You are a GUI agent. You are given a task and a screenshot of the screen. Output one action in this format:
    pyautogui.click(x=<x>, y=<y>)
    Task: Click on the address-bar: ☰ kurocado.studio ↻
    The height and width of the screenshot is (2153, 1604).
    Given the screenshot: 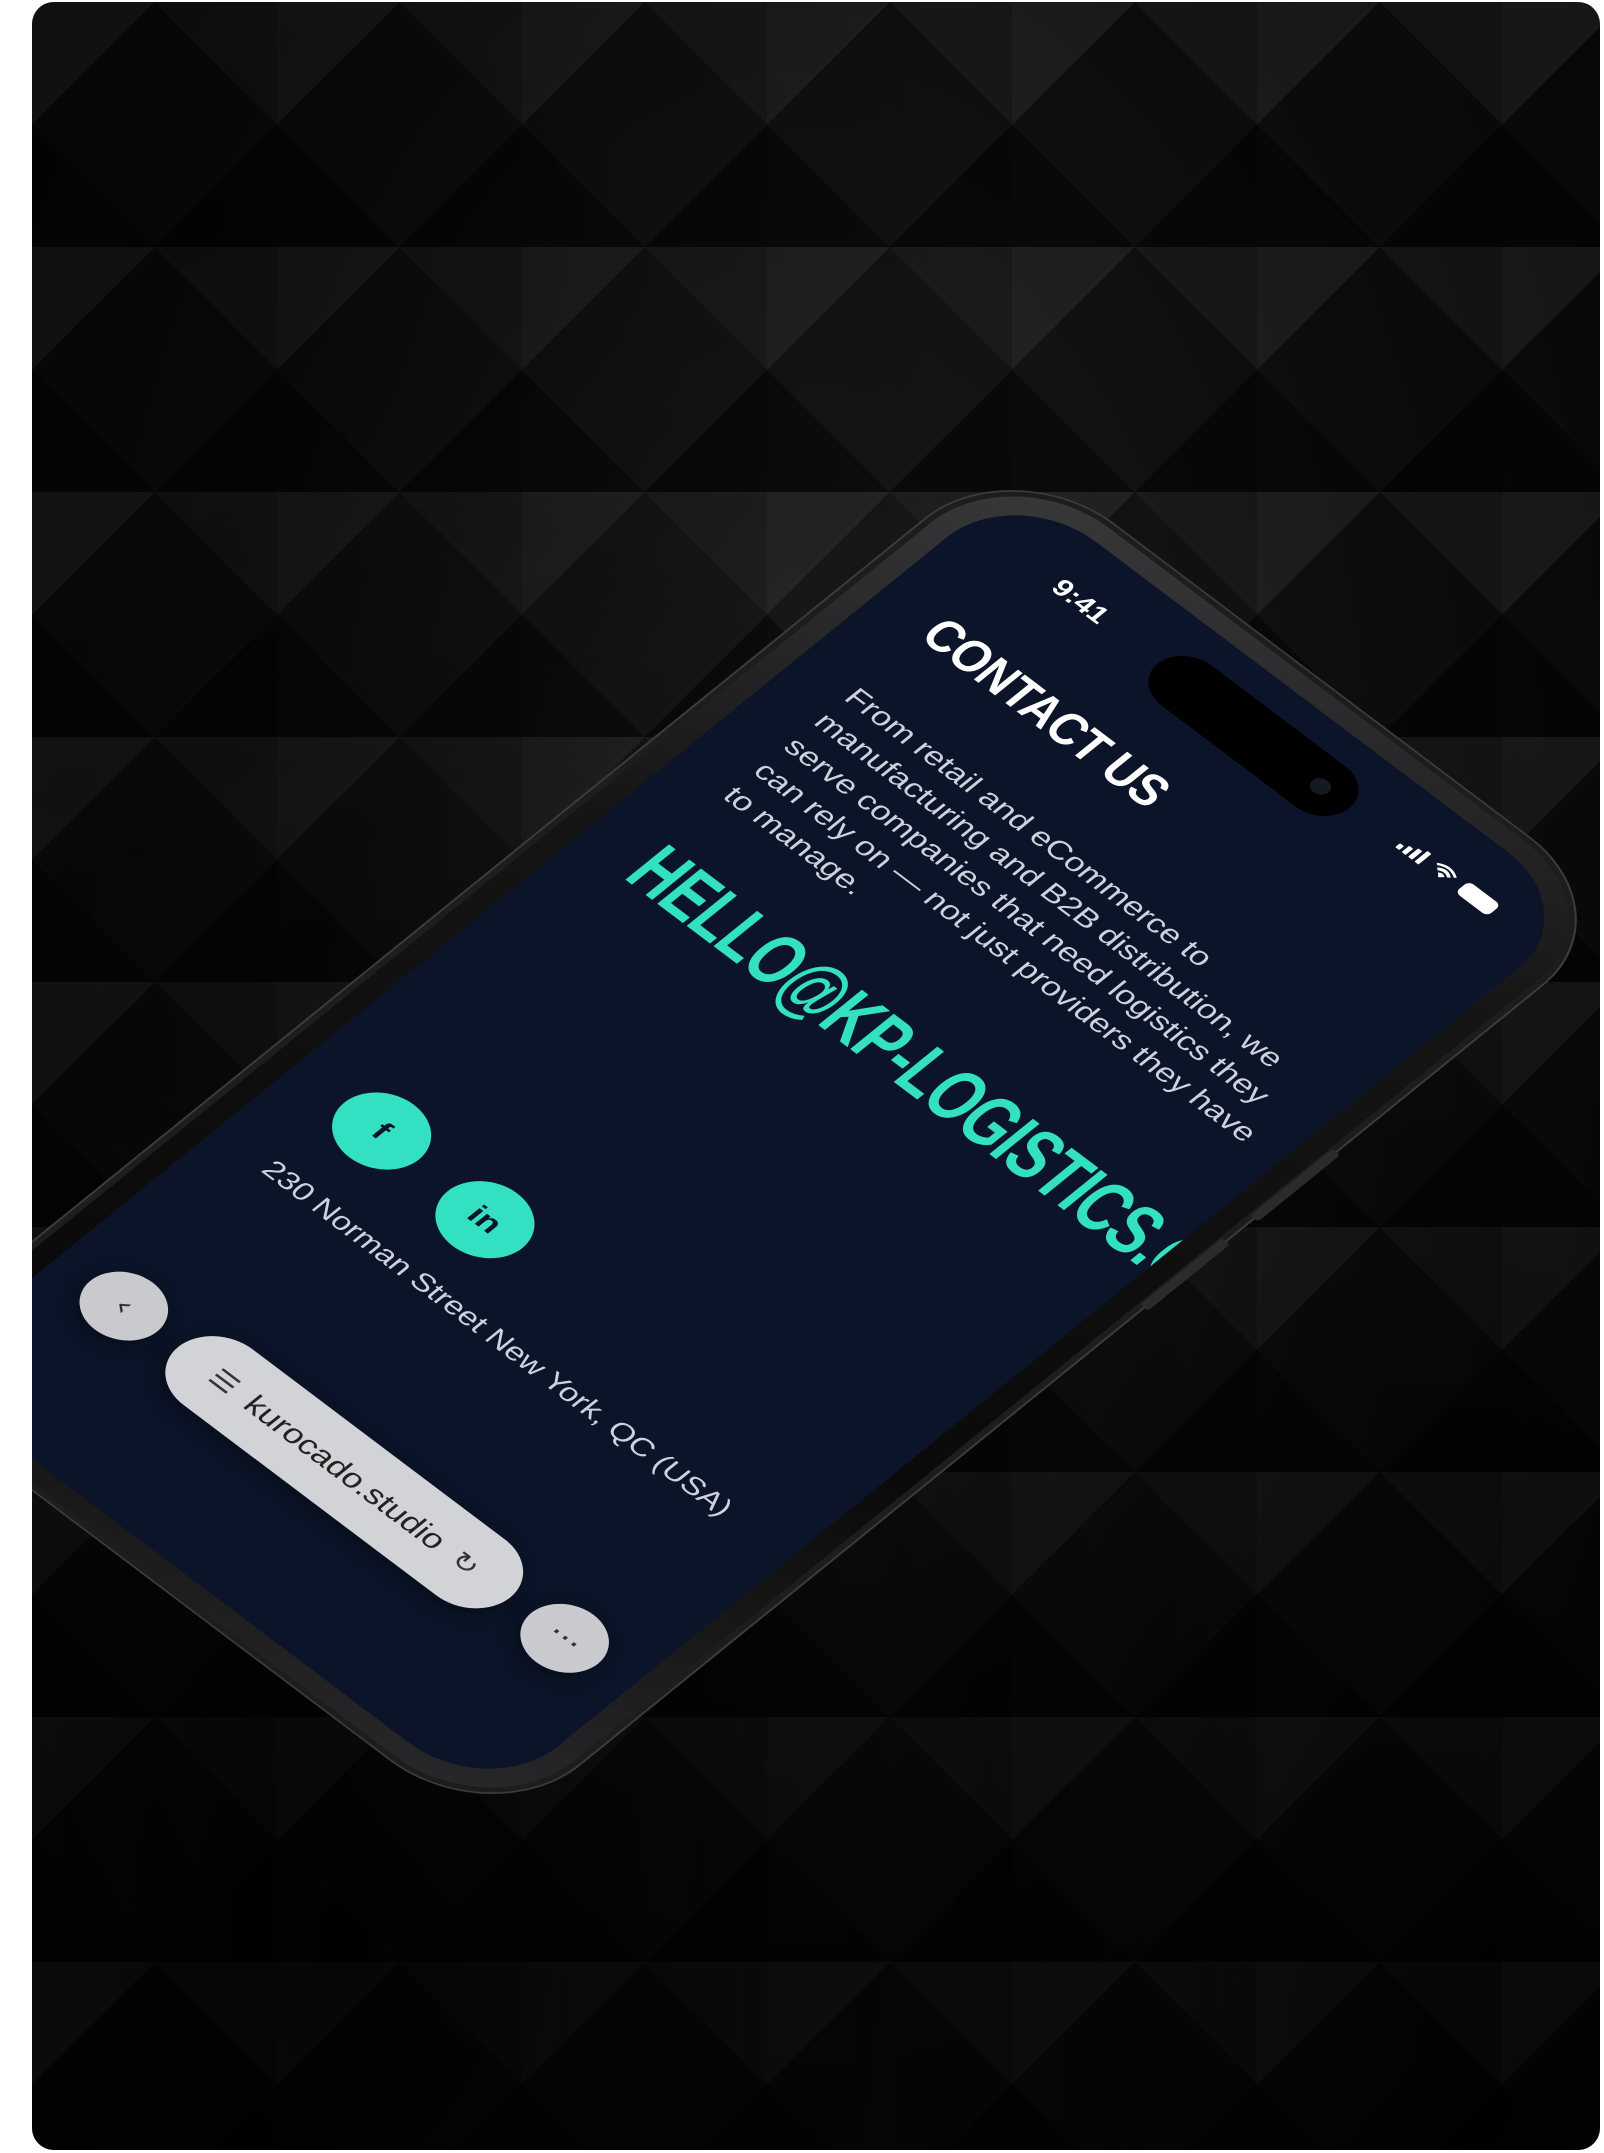 What is the action you would take?
    pyautogui.click(x=344, y=1472)
    